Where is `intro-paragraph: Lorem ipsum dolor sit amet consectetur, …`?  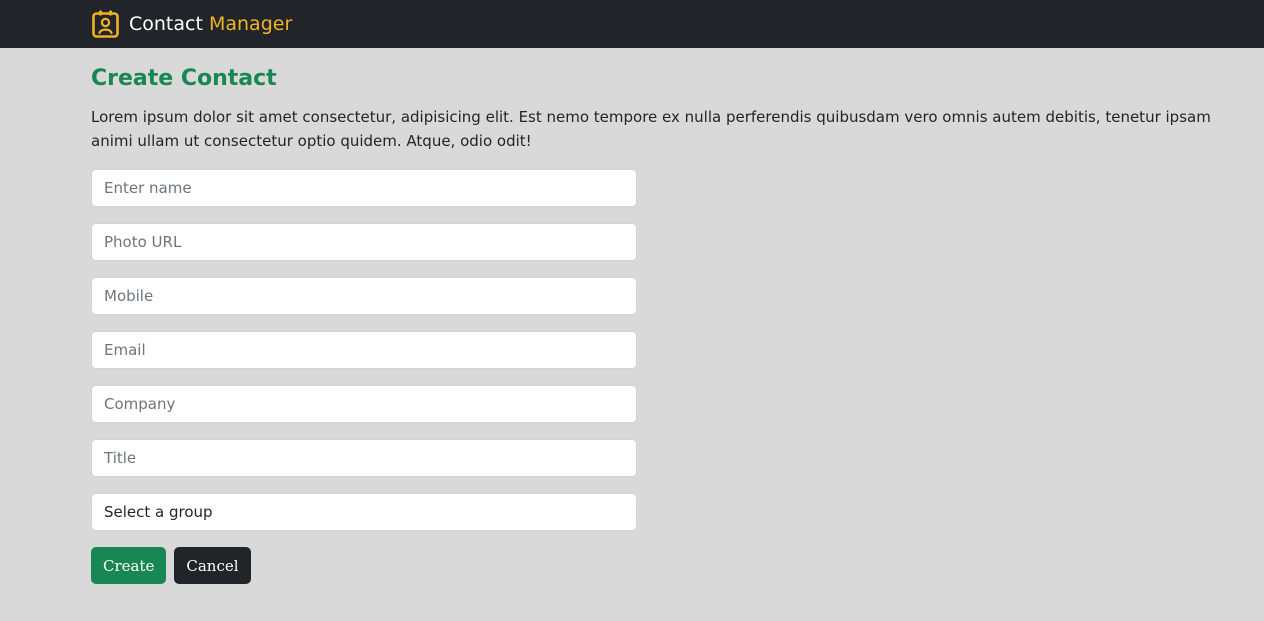 intro-paragraph: Lorem ipsum dolor sit amet consectetur, … is located at coordinates (651, 129).